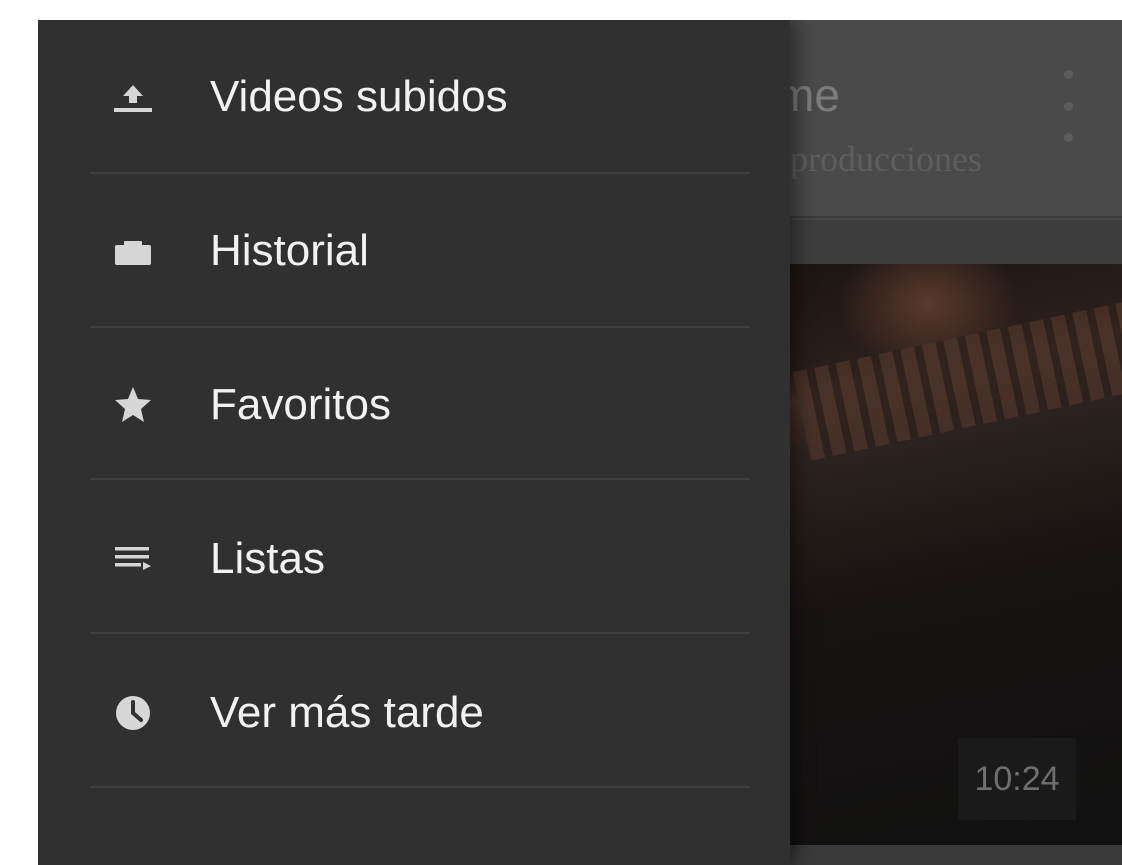  Describe the element at coordinates (133, 405) in the screenshot. I see `star-icon` at that location.